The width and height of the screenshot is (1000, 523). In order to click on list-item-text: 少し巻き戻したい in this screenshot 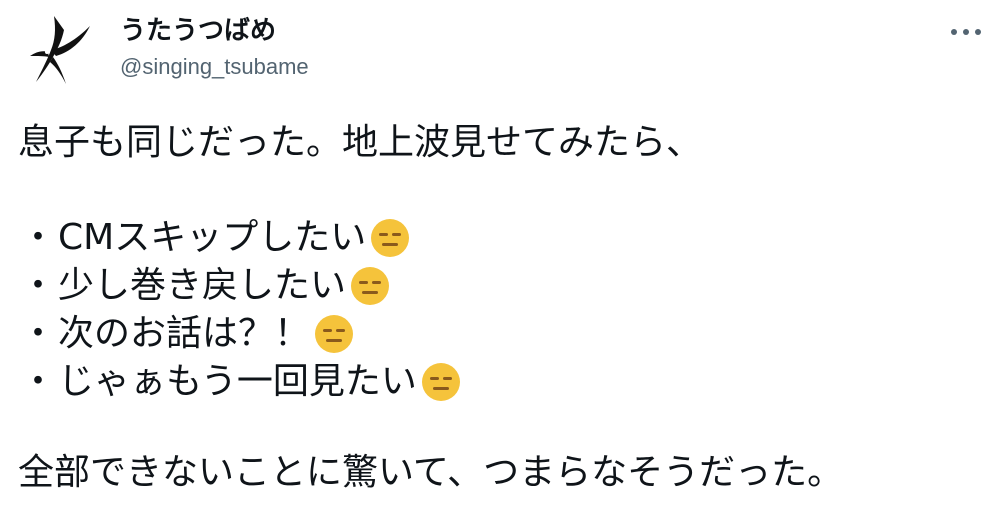, I will do `click(202, 285)`.